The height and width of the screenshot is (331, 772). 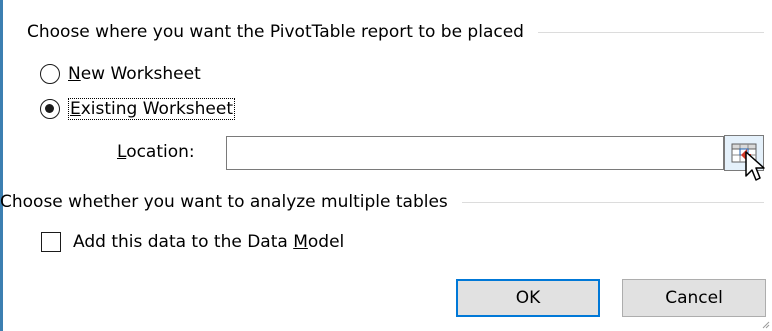 What do you see at coordinates (50, 74) in the screenshot?
I see `radio-button` at bounding box center [50, 74].